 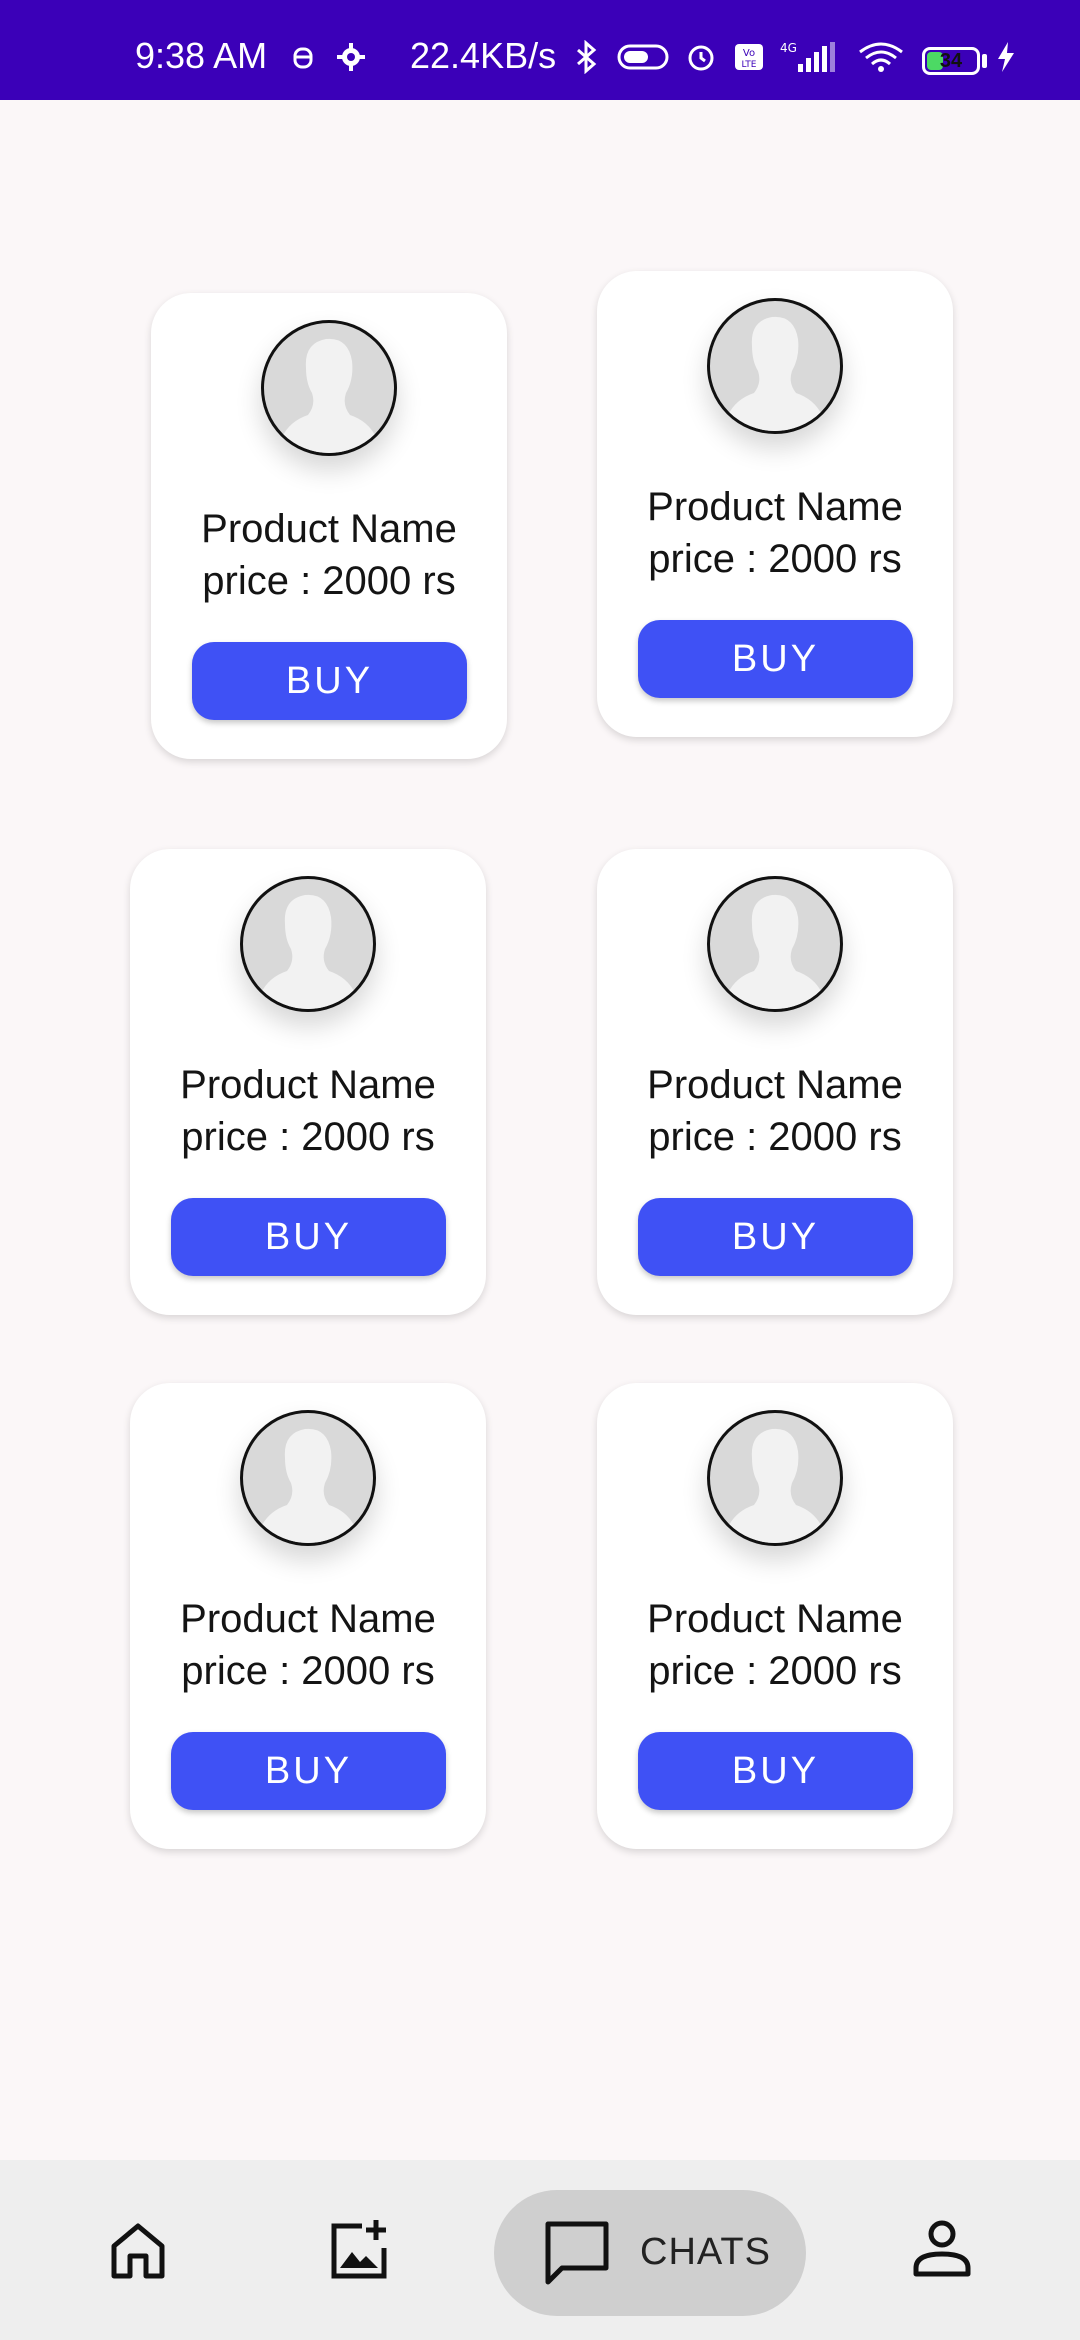 What do you see at coordinates (351, 57) in the screenshot?
I see `gear-icon` at bounding box center [351, 57].